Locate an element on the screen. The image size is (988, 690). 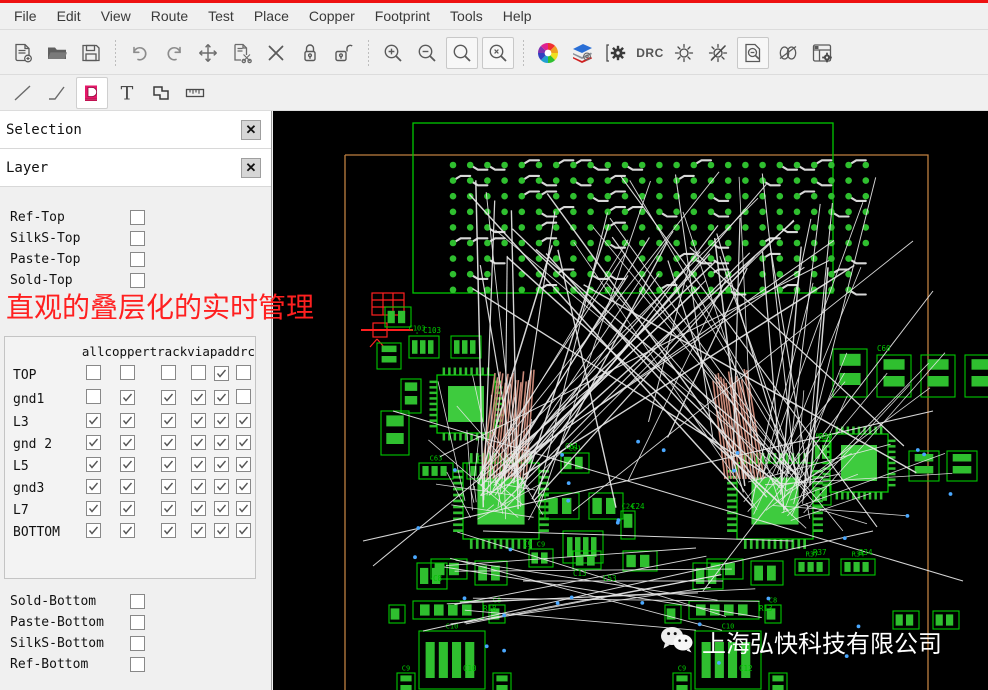
redo-icon is located at coordinates (174, 53).